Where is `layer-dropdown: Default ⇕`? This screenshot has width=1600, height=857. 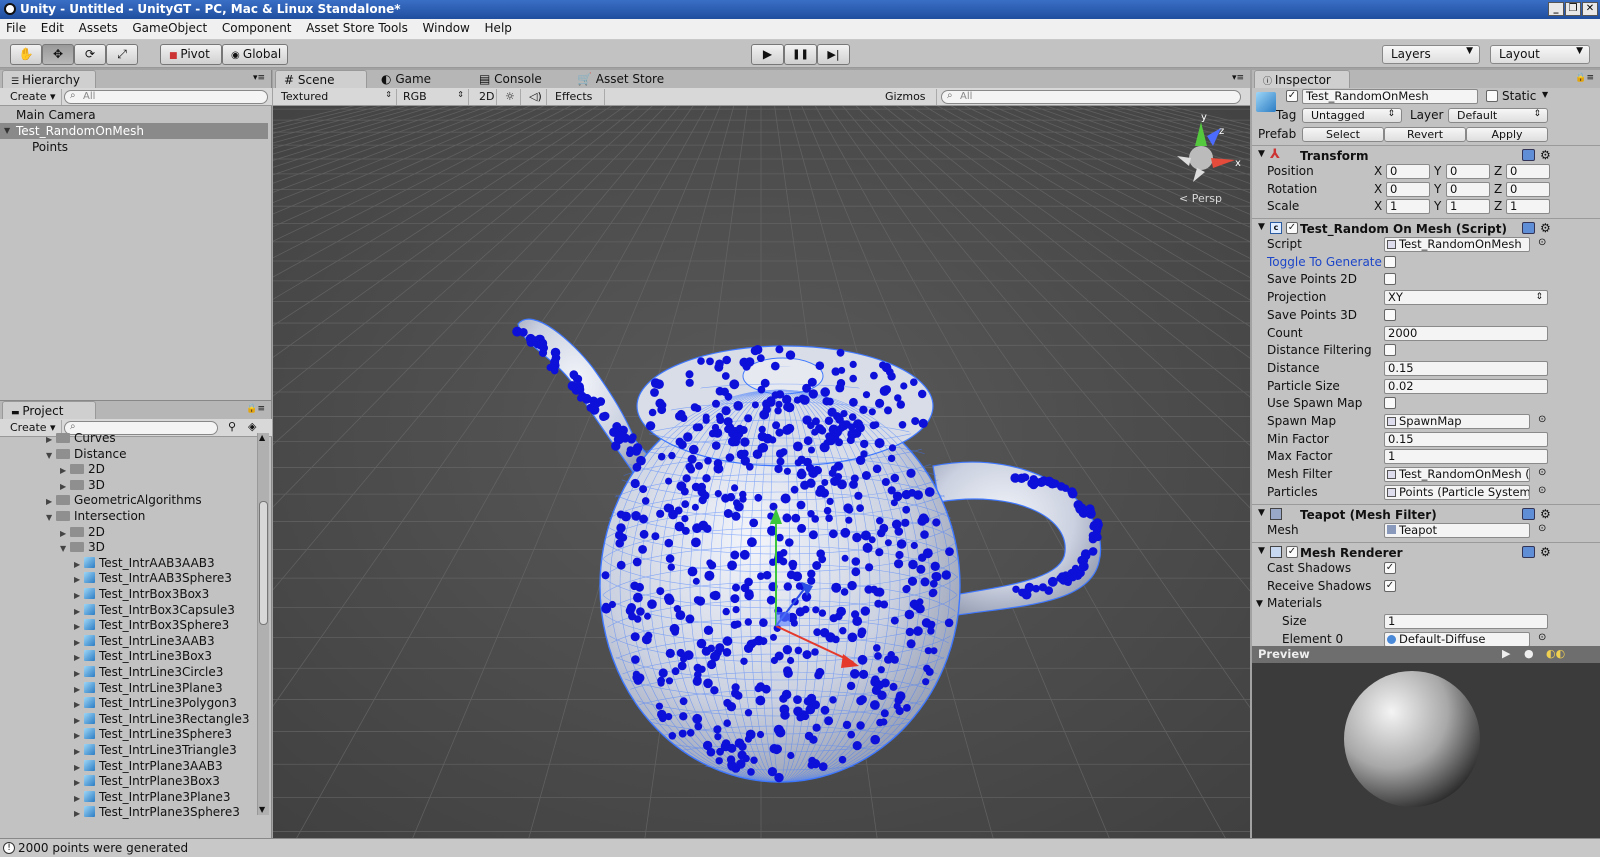
layer-dropdown: Default ⇕ is located at coordinates (1498, 115).